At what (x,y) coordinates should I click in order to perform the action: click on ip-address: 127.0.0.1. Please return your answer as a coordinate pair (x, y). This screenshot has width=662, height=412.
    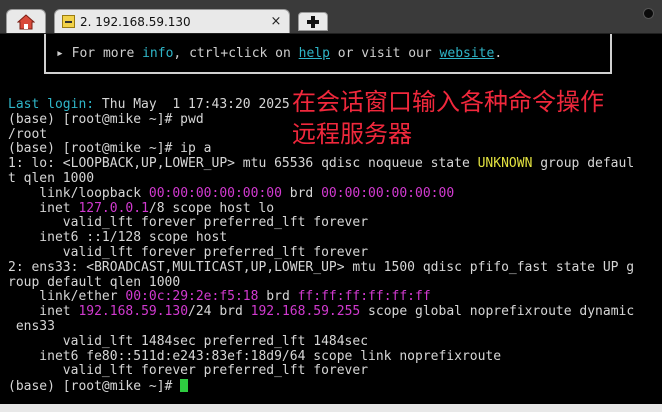
    Looking at the image, I should click on (113, 208).